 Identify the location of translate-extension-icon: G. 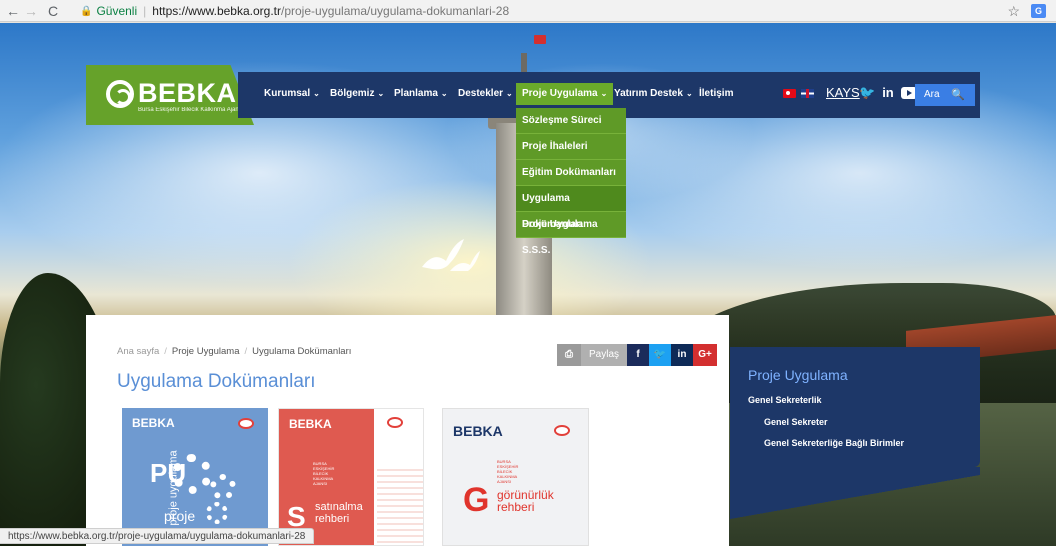
(1038, 11).